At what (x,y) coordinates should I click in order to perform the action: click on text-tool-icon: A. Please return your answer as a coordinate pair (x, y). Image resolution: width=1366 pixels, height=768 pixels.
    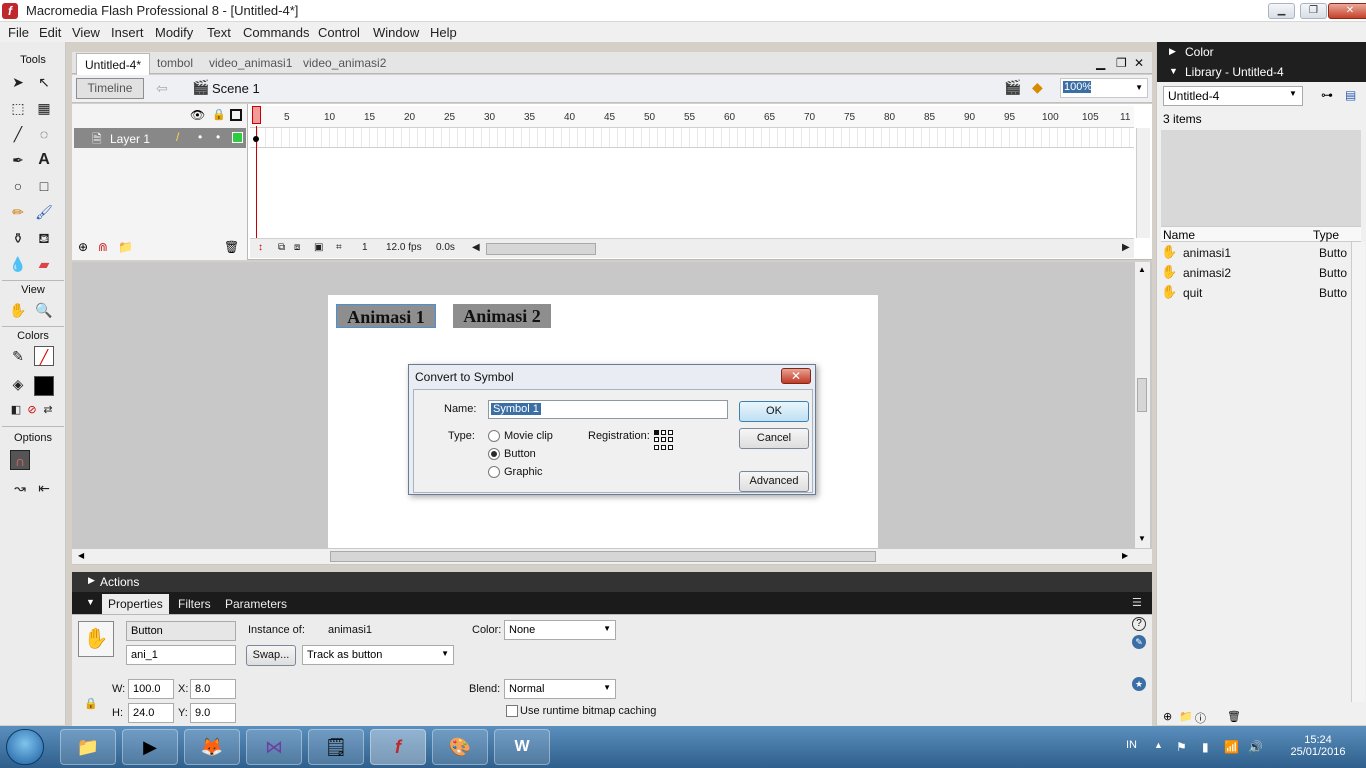
    Looking at the image, I should click on (44, 160).